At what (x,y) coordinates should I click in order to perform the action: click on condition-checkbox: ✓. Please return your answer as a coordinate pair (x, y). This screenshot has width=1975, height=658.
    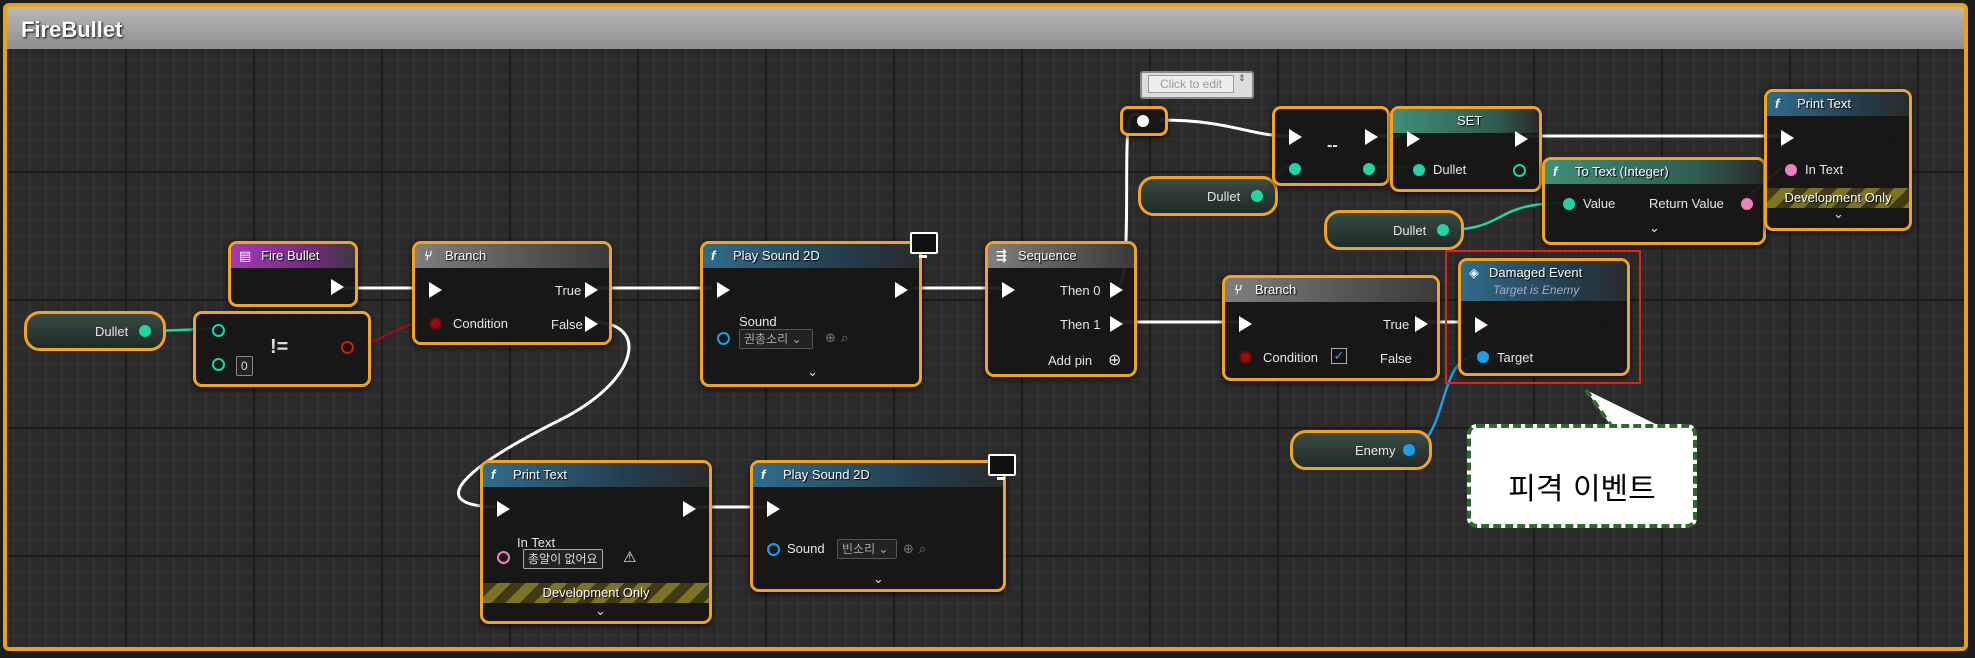
    Looking at the image, I should click on (1339, 356).